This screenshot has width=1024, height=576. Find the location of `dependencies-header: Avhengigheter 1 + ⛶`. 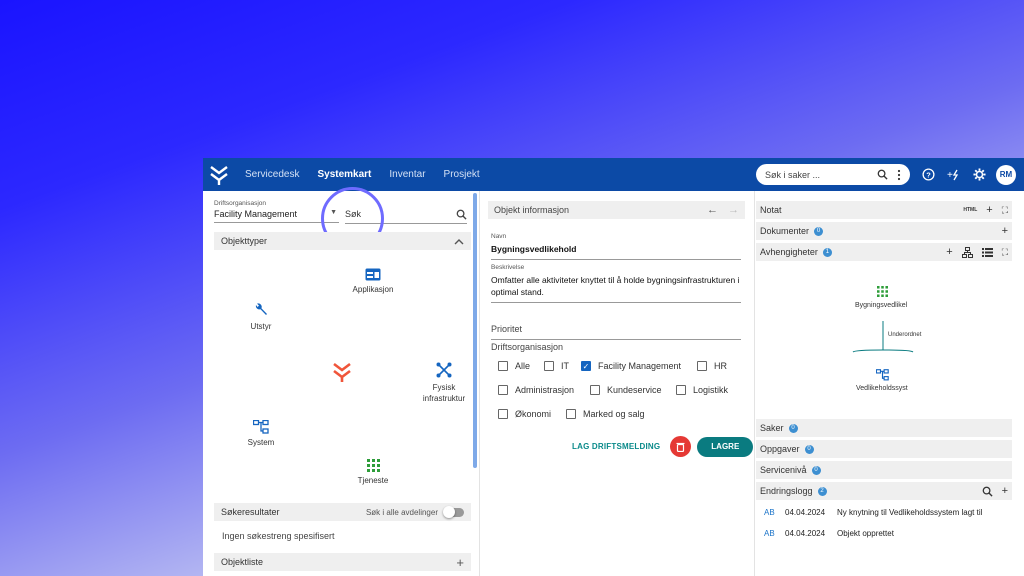

dependencies-header: Avhengigheter 1 + ⛶ is located at coordinates (884, 252).